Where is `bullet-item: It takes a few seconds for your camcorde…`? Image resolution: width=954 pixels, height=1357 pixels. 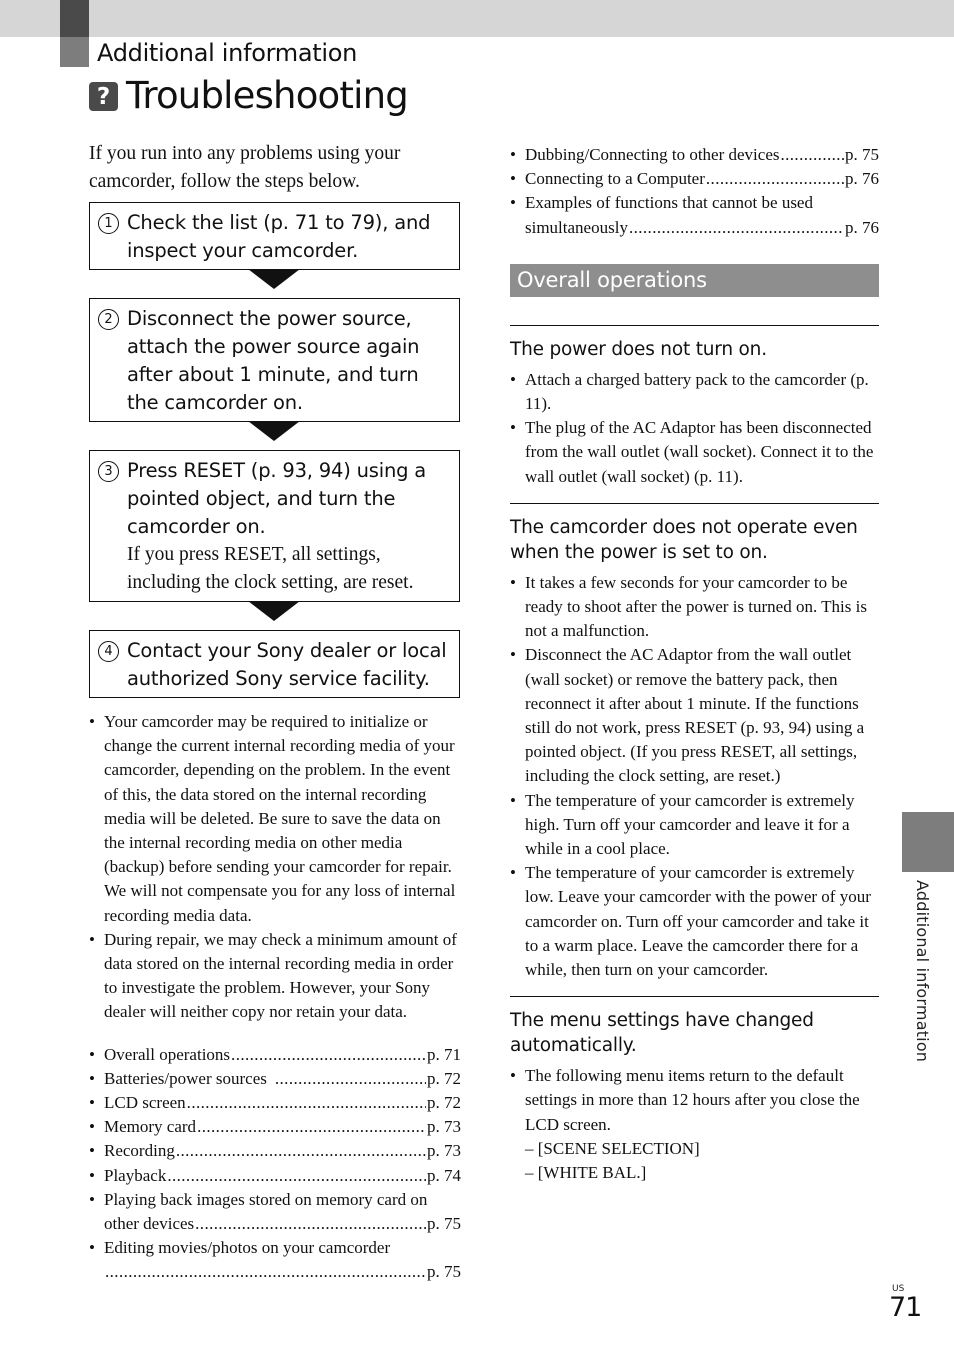 bullet-item: It takes a few seconds for your camcorde… is located at coordinates (694, 607).